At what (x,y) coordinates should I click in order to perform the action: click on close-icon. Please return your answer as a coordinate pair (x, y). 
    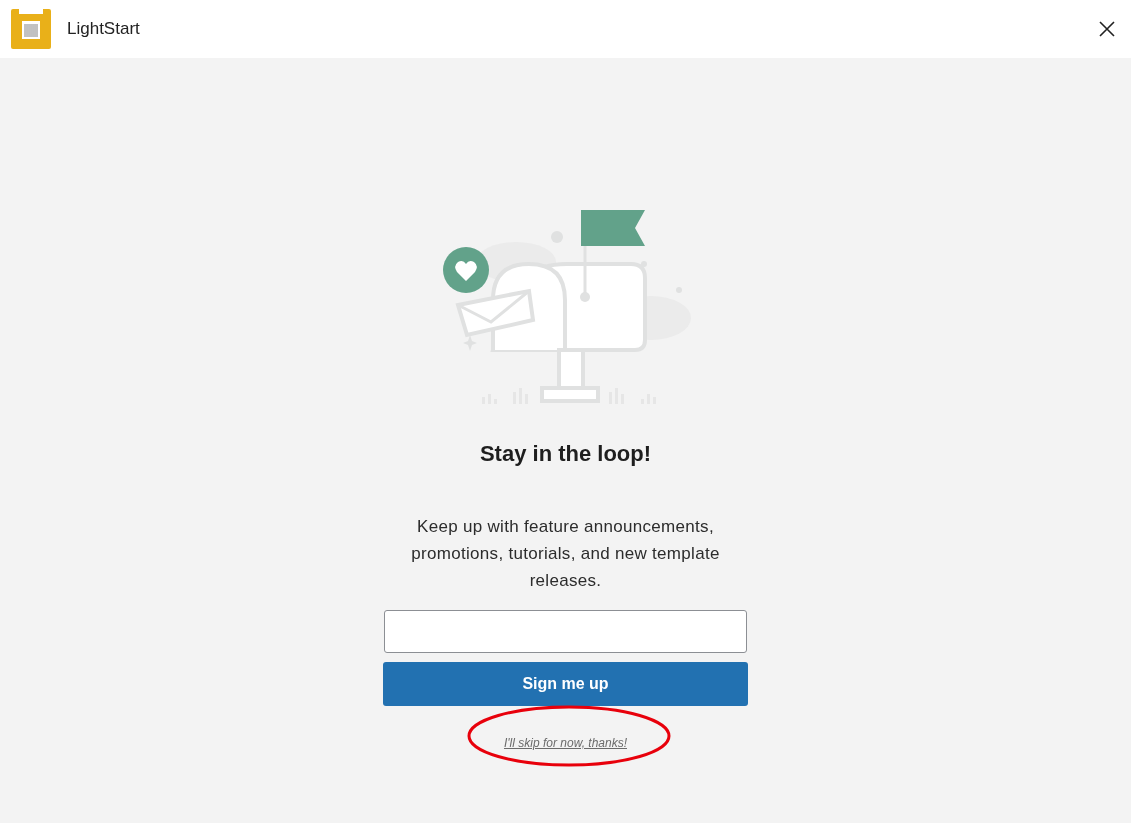
    Looking at the image, I should click on (1107, 29).